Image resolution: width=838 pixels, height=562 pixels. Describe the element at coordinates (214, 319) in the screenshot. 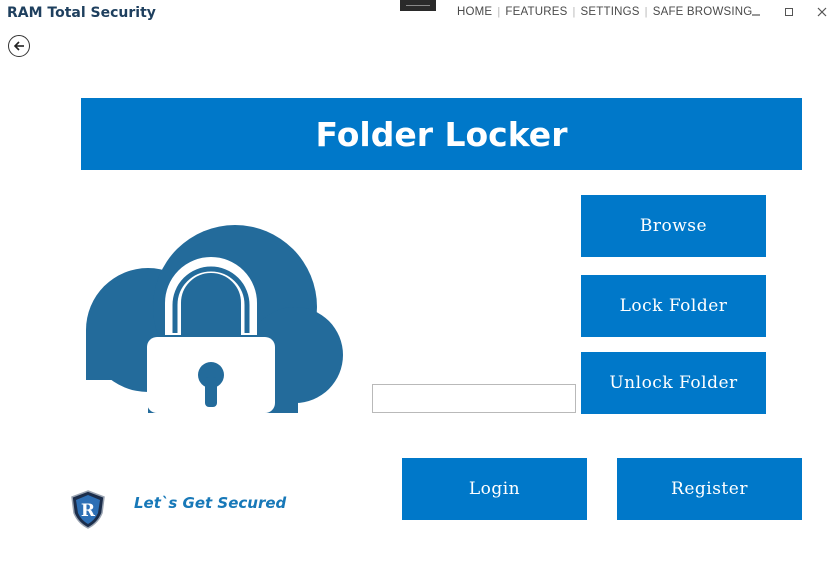

I see `cloud-lock-icon` at that location.